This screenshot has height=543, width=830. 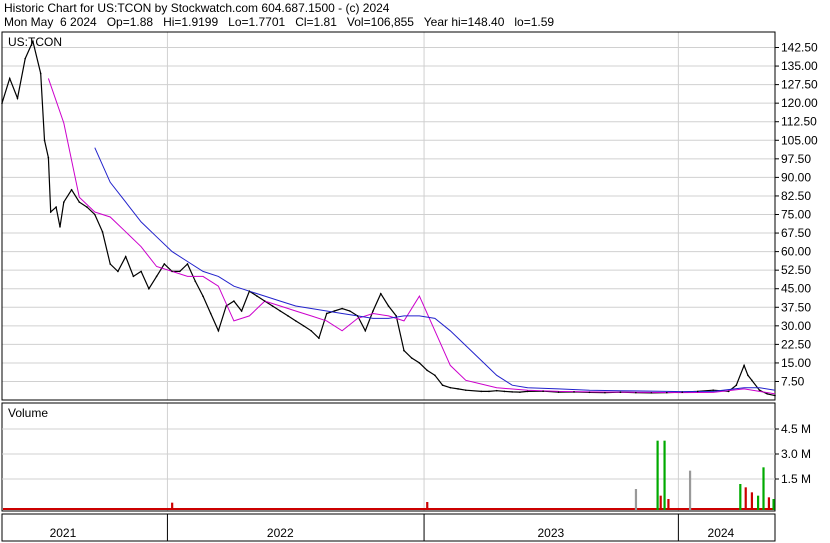 I want to click on price-tick-label: 112.50, so click(x=799, y=122).